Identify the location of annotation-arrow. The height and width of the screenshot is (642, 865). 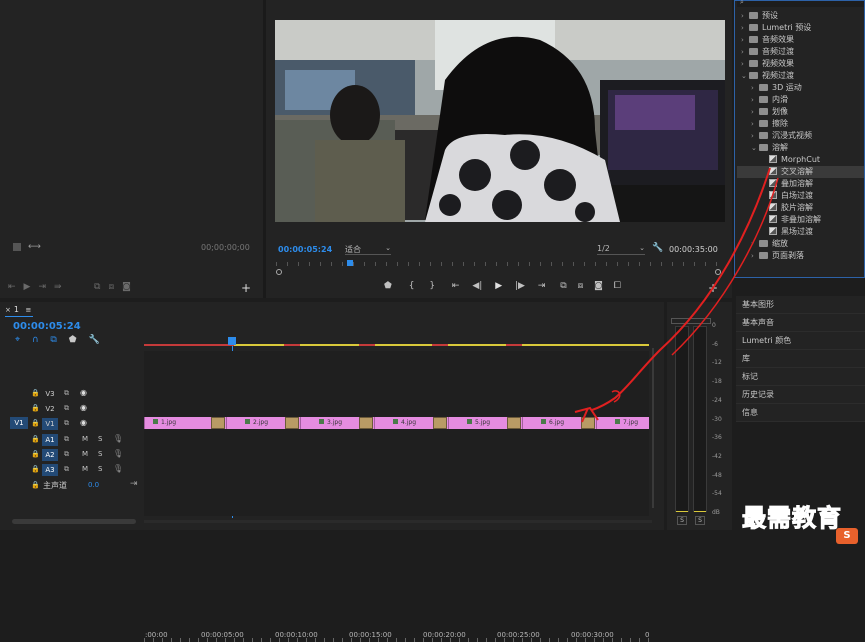
(676, 295).